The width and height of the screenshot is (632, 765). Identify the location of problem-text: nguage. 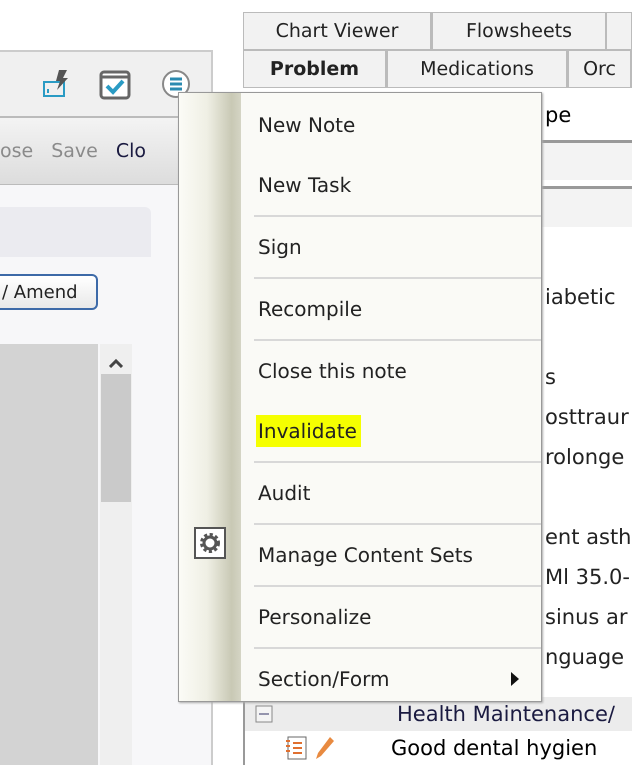
(584, 657).